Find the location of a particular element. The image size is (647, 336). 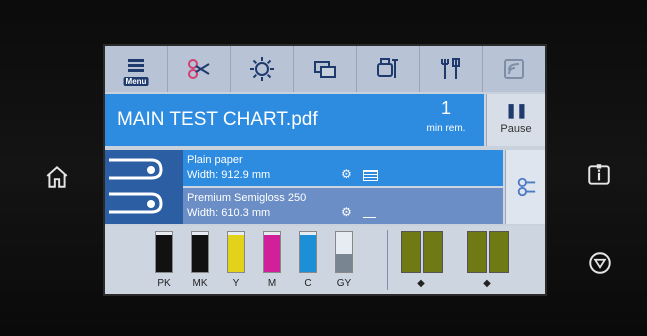

ink-label: MK is located at coordinates (200, 283).